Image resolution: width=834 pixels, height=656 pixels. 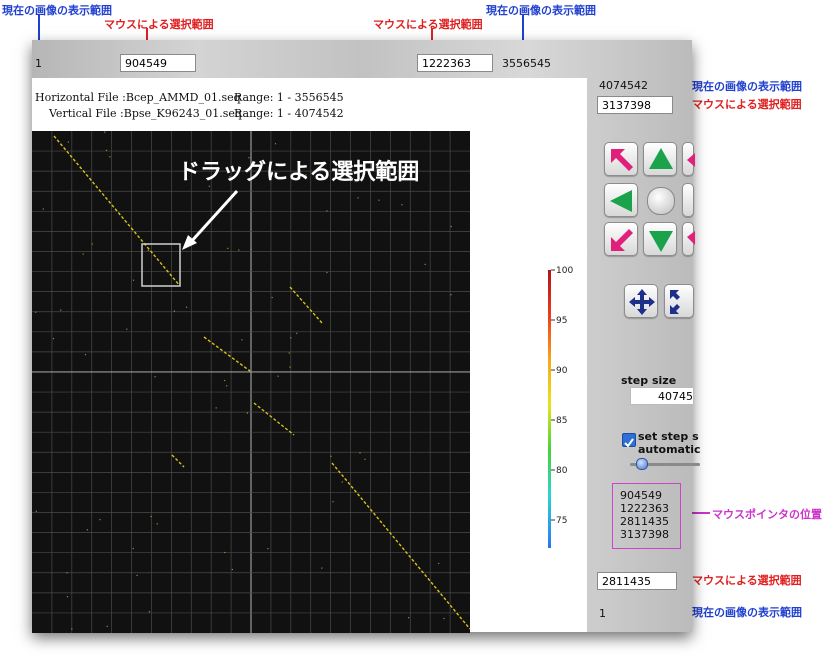 I want to click on horizontal-file-info: Horizontal File :Bcep_AMMD_01.seq, so click(x=138, y=97).